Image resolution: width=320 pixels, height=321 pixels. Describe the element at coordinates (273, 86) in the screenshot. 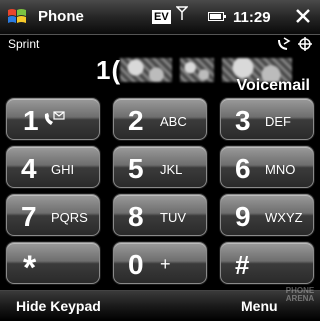

I see `voicemail-label: Voicemail` at that location.